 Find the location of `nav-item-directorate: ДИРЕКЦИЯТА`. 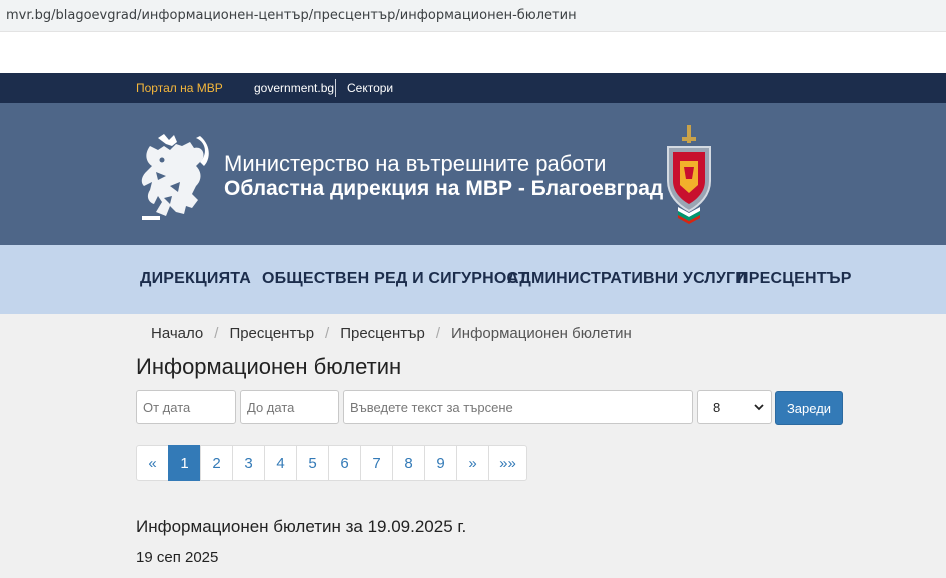

nav-item-directorate: ДИРЕКЦИЯТА is located at coordinates (195, 279).